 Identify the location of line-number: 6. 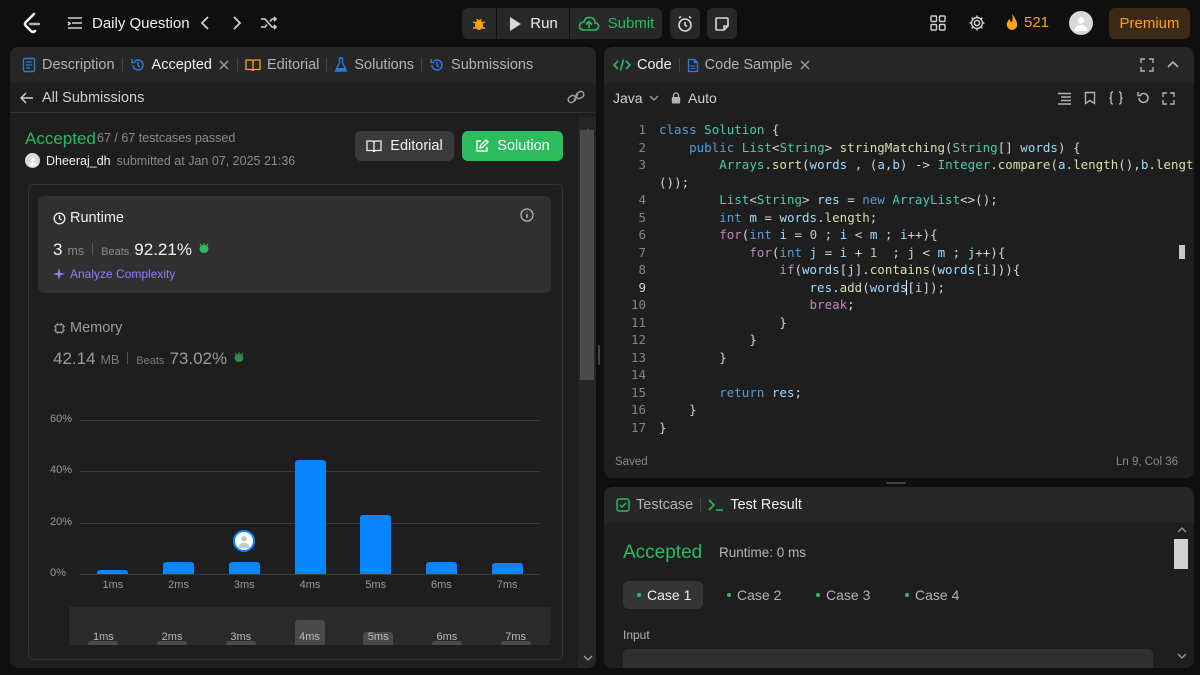
(642, 235).